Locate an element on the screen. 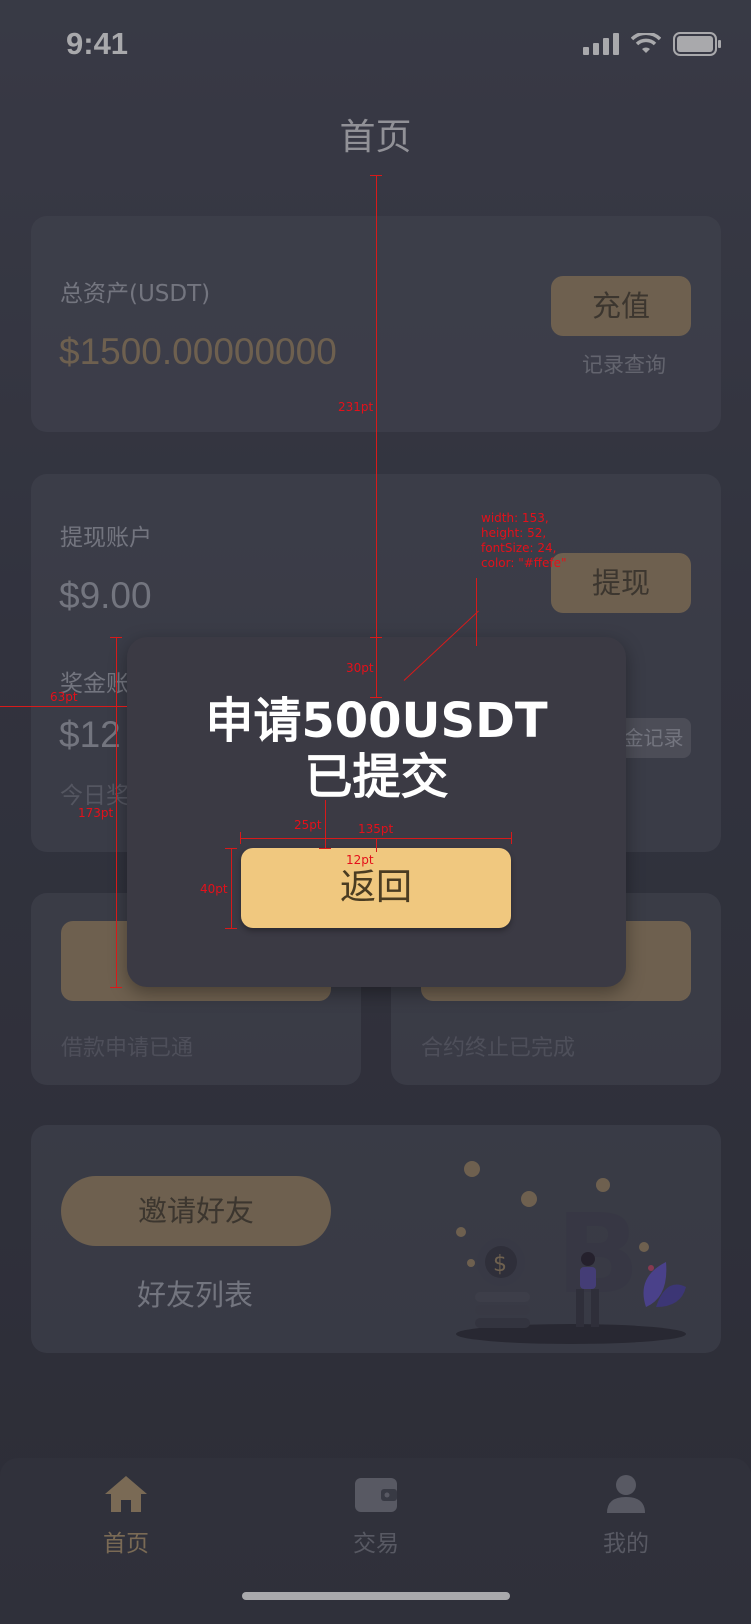 The width and height of the screenshot is (751, 1624). annotation-tick-135-r is located at coordinates (511, 838).